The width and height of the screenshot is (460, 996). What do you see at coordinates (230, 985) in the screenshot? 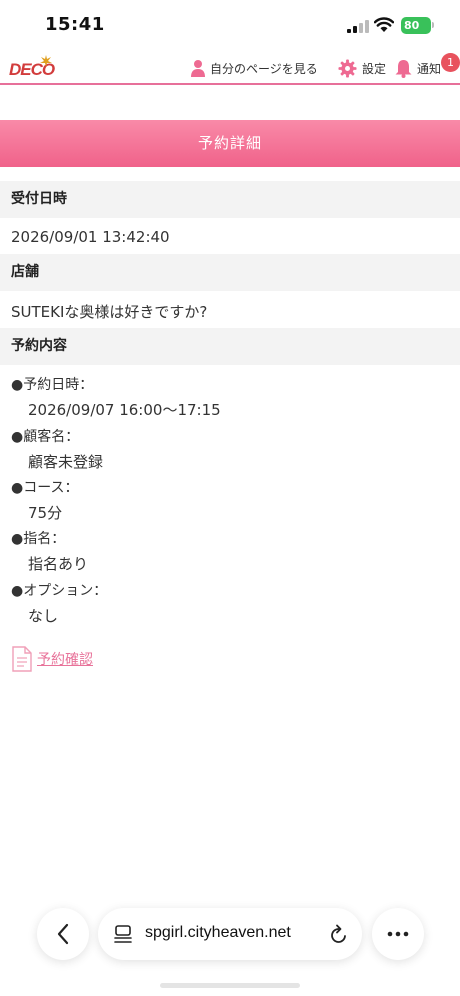
I see `home-indicator` at bounding box center [230, 985].